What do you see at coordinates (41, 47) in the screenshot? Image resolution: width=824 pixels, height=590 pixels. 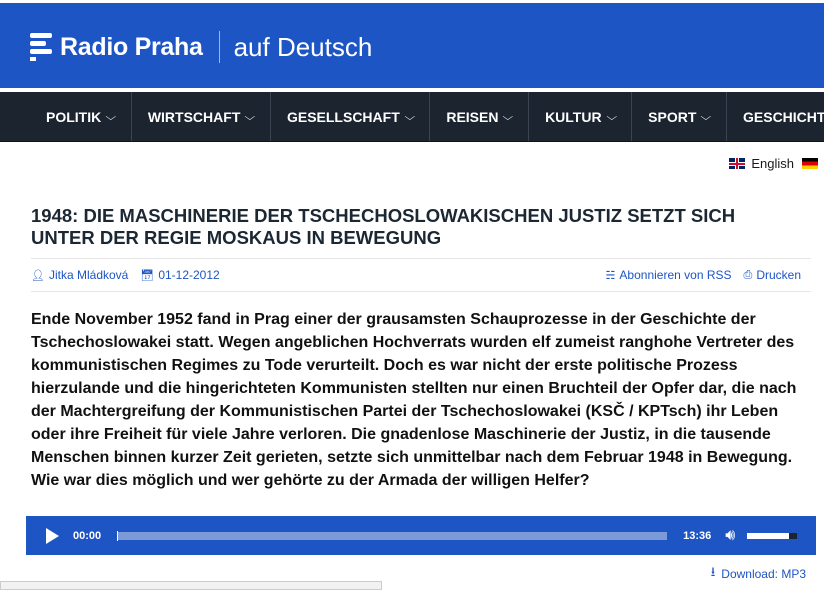 I see `radio-logo-icon` at bounding box center [41, 47].